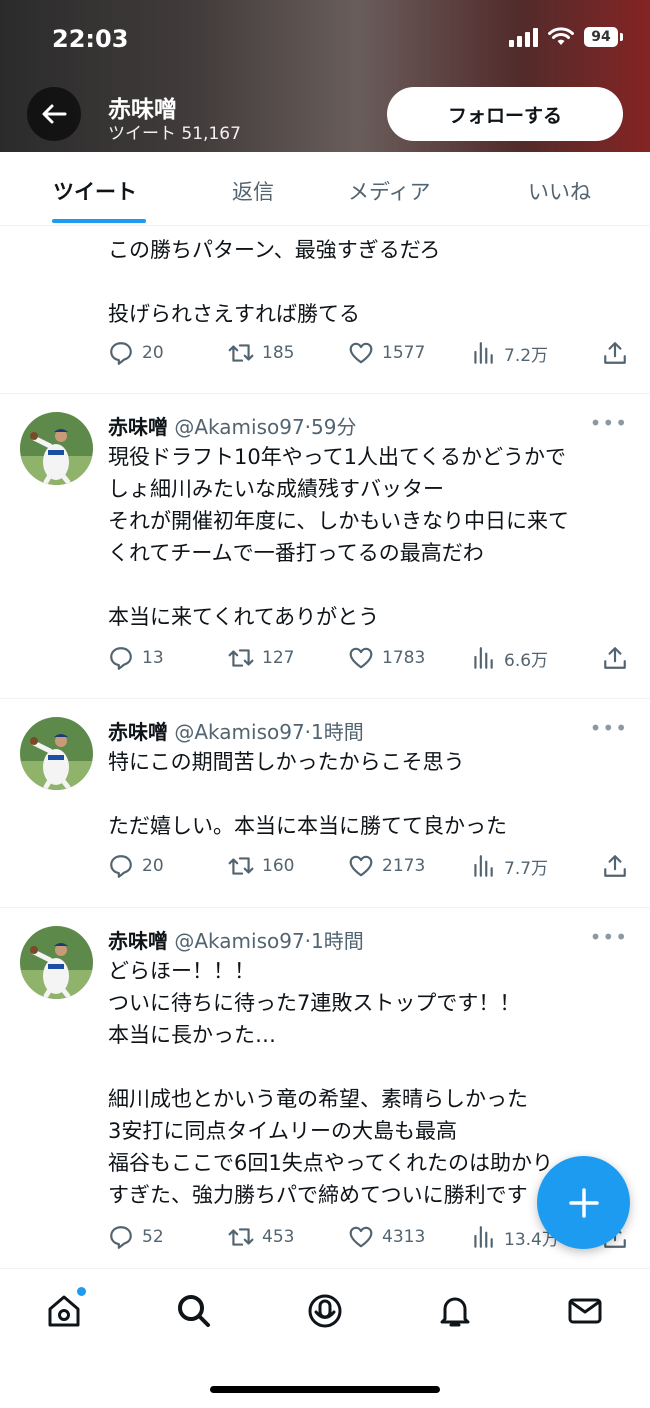 The image size is (650, 1408). I want to click on like-count: 4313, so click(404, 1237).